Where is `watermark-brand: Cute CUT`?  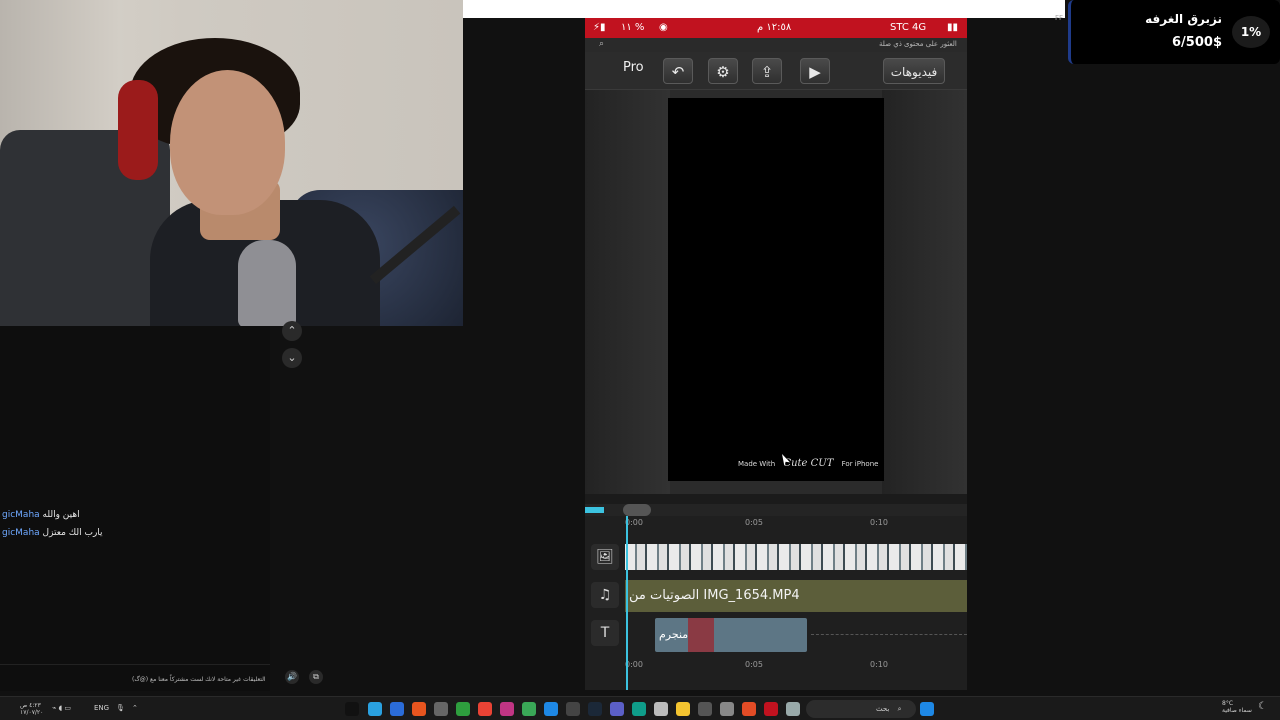 watermark-brand: Cute CUT is located at coordinates (808, 463).